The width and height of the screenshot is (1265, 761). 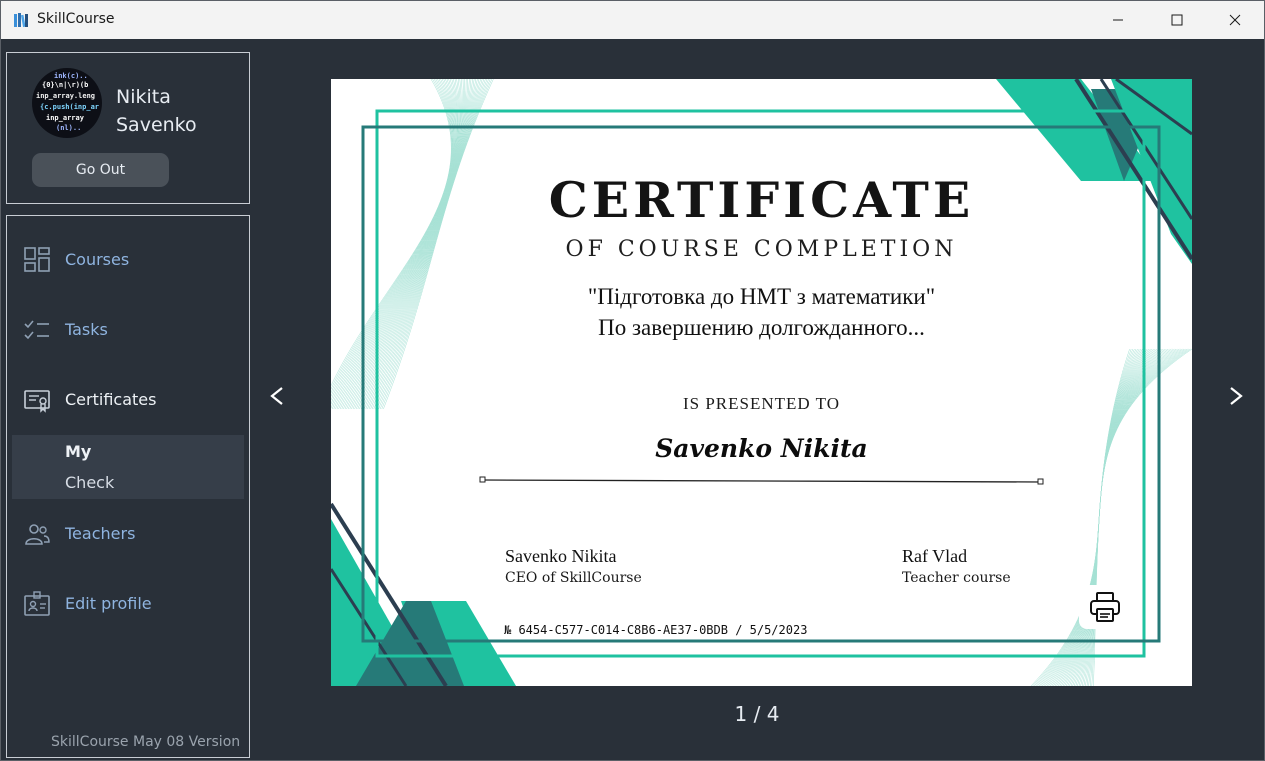 I want to click on sidebar-item-label: Certificates, so click(x=111, y=399).